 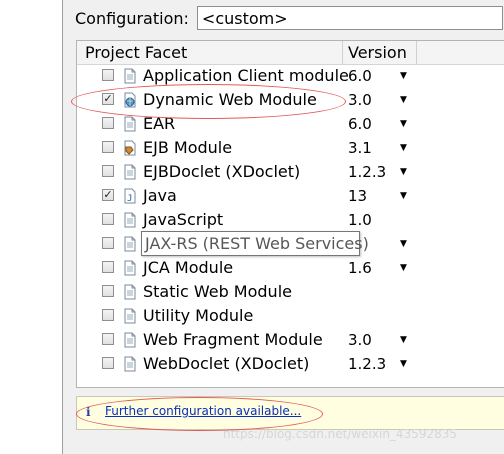 I want to click on ejb-module-icon, so click(x=130, y=148).